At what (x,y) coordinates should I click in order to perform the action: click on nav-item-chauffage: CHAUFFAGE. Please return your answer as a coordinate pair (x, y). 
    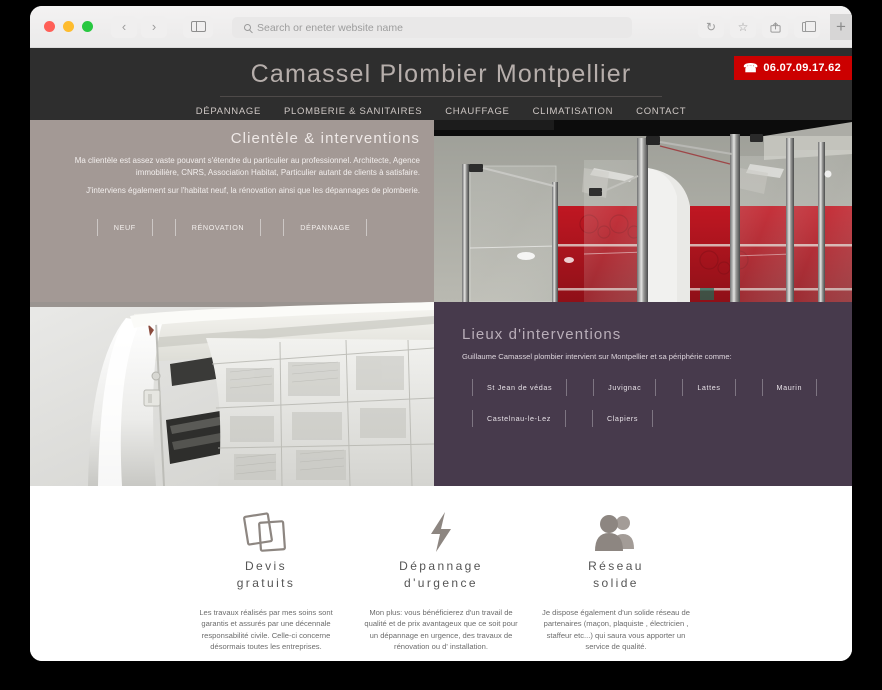
    Looking at the image, I should click on (477, 111).